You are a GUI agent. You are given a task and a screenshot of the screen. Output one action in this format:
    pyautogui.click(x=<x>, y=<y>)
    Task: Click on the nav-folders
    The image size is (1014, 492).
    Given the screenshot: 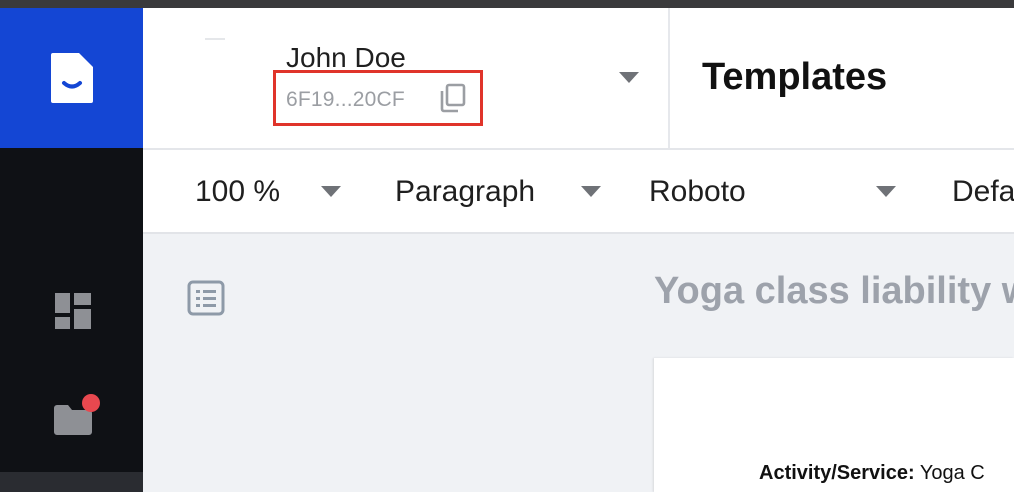 What is the action you would take?
    pyautogui.click(x=76, y=417)
    